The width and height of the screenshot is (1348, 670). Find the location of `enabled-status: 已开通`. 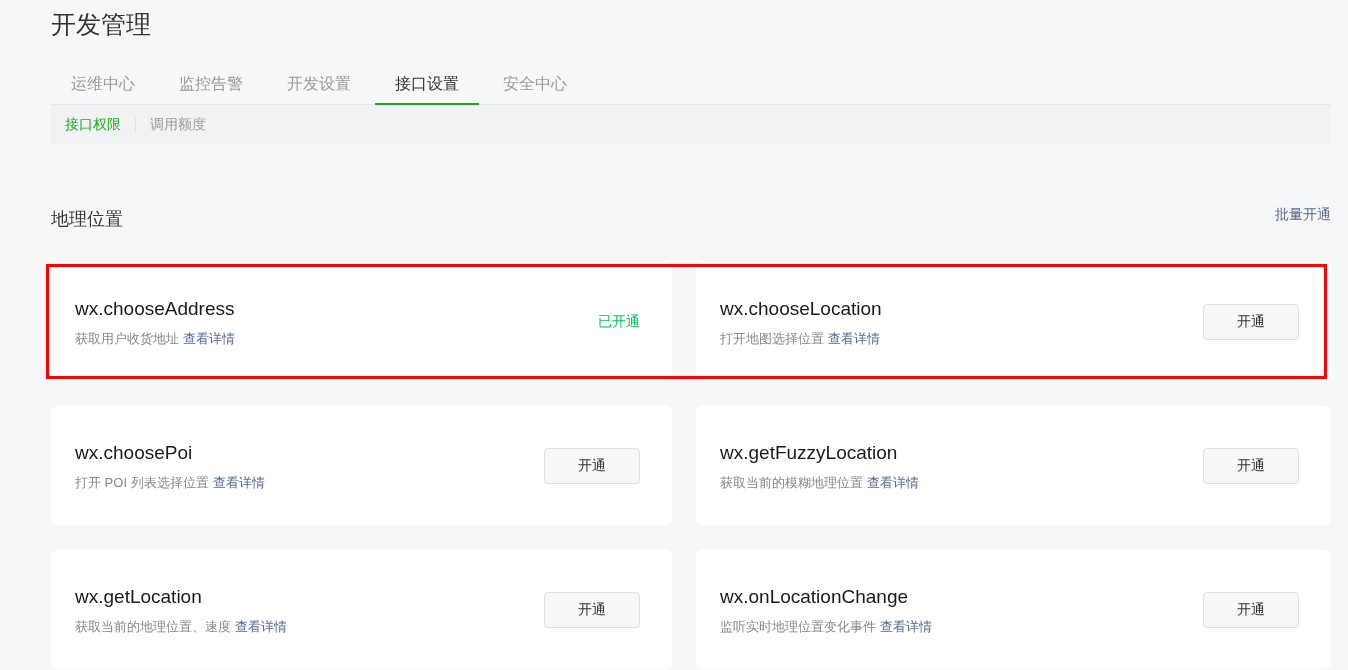

enabled-status: 已开通 is located at coordinates (619, 321).